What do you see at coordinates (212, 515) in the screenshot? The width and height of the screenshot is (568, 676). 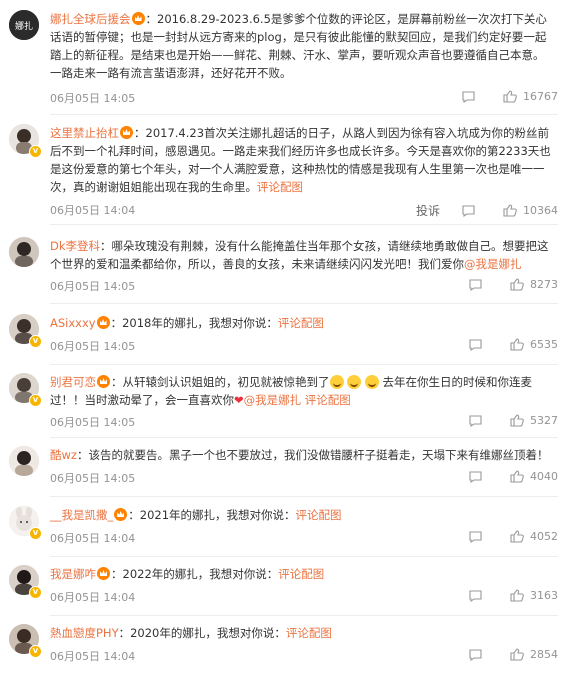 I see `comment-text: ：2021年的娜扎，我想对你说：` at bounding box center [212, 515].